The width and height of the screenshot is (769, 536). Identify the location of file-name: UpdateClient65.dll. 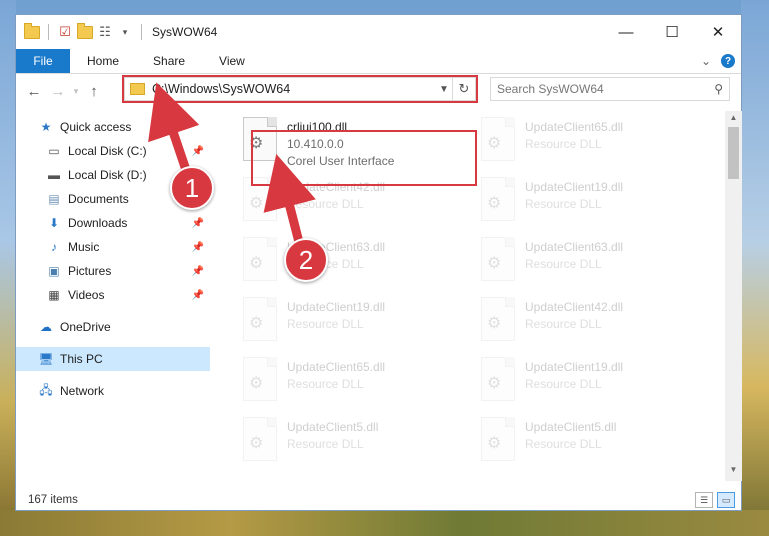
(574, 127).